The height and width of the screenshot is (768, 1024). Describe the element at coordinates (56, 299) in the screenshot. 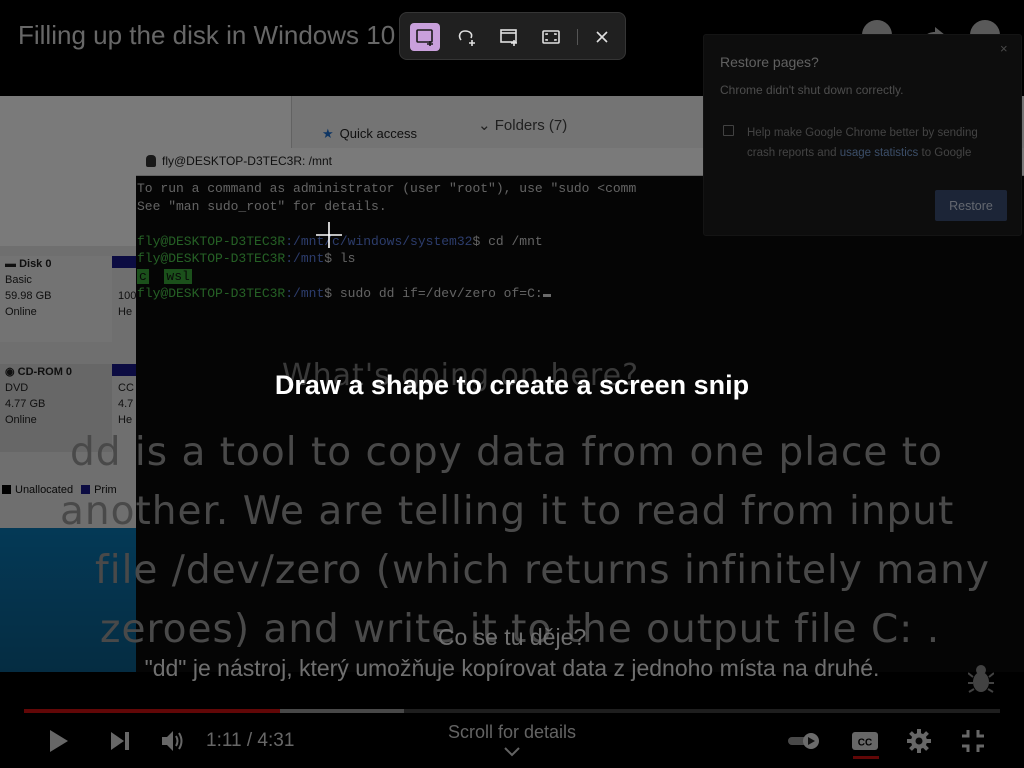

I see `disk0-info: ▬ Disk 0 Basic 59.98 GB Online` at that location.